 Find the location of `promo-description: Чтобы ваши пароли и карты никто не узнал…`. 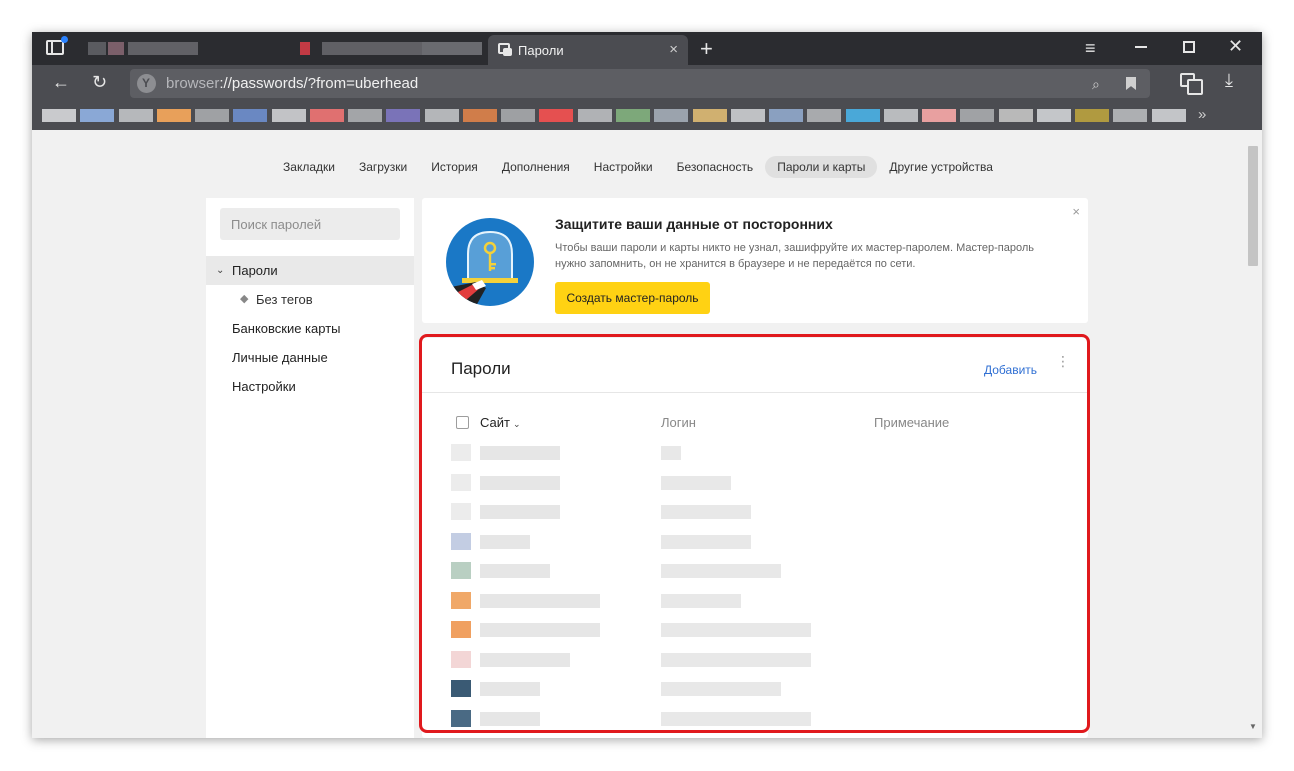

promo-description: Чтобы ваши пароли и карты никто не узнал… is located at coordinates (794, 256).